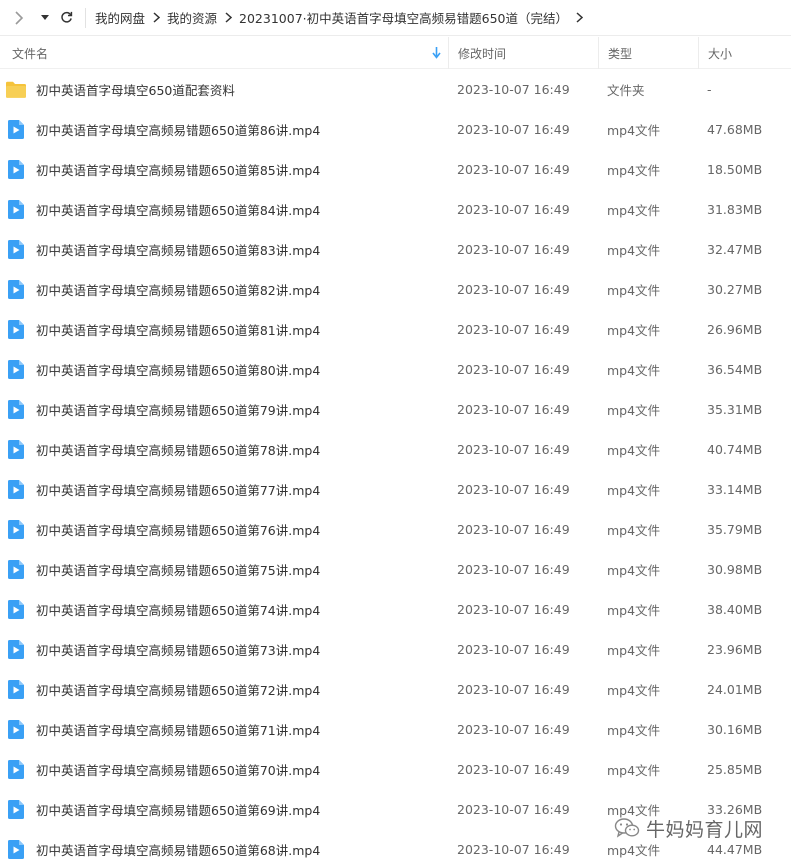  What do you see at coordinates (436, 52) in the screenshot?
I see `sort-descending-icon` at bounding box center [436, 52].